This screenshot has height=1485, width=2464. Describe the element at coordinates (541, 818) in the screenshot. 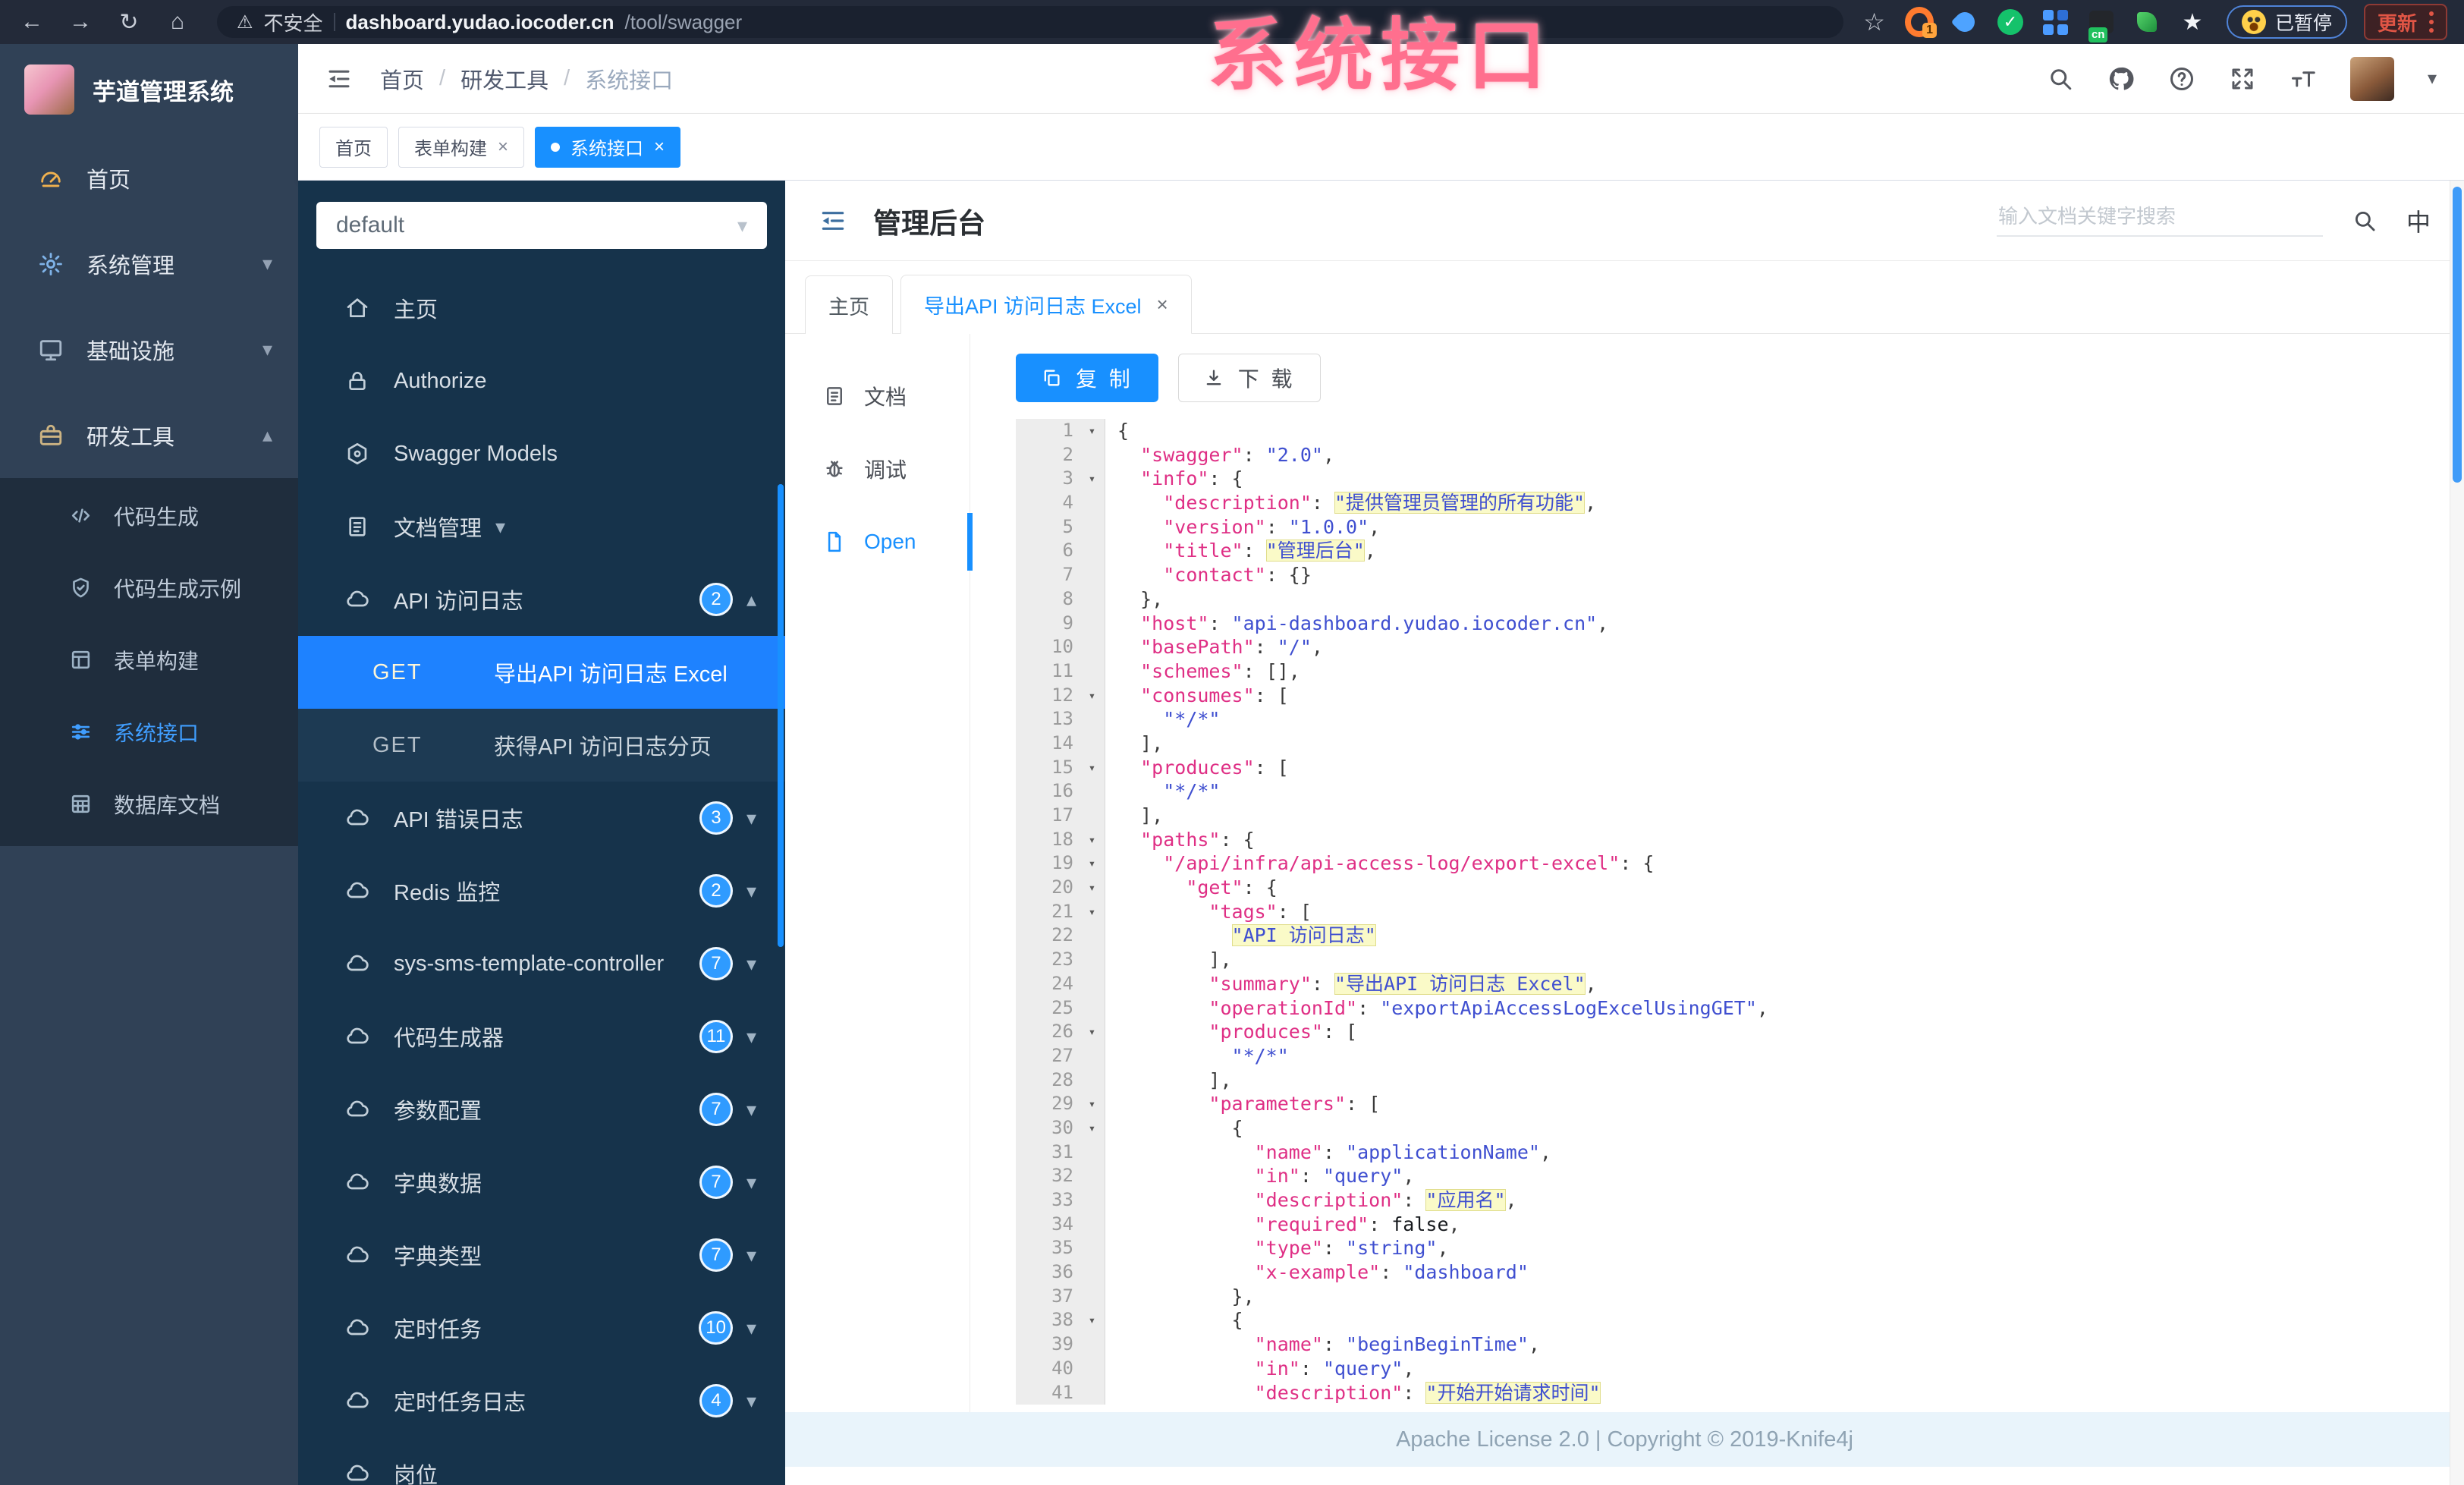

I see `api-menu-item: API 错误日志 3 ▾` at that location.